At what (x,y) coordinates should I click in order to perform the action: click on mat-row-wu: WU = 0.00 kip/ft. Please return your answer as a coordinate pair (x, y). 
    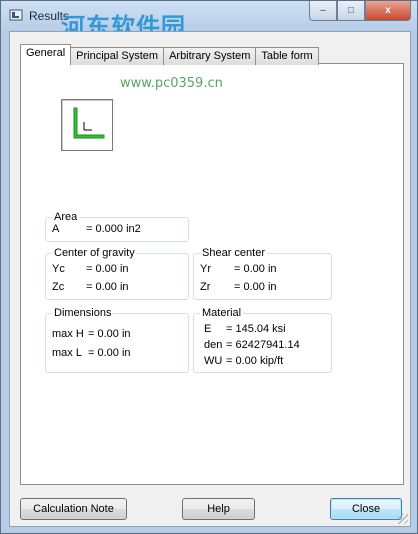
    Looking at the image, I should click on (243, 361).